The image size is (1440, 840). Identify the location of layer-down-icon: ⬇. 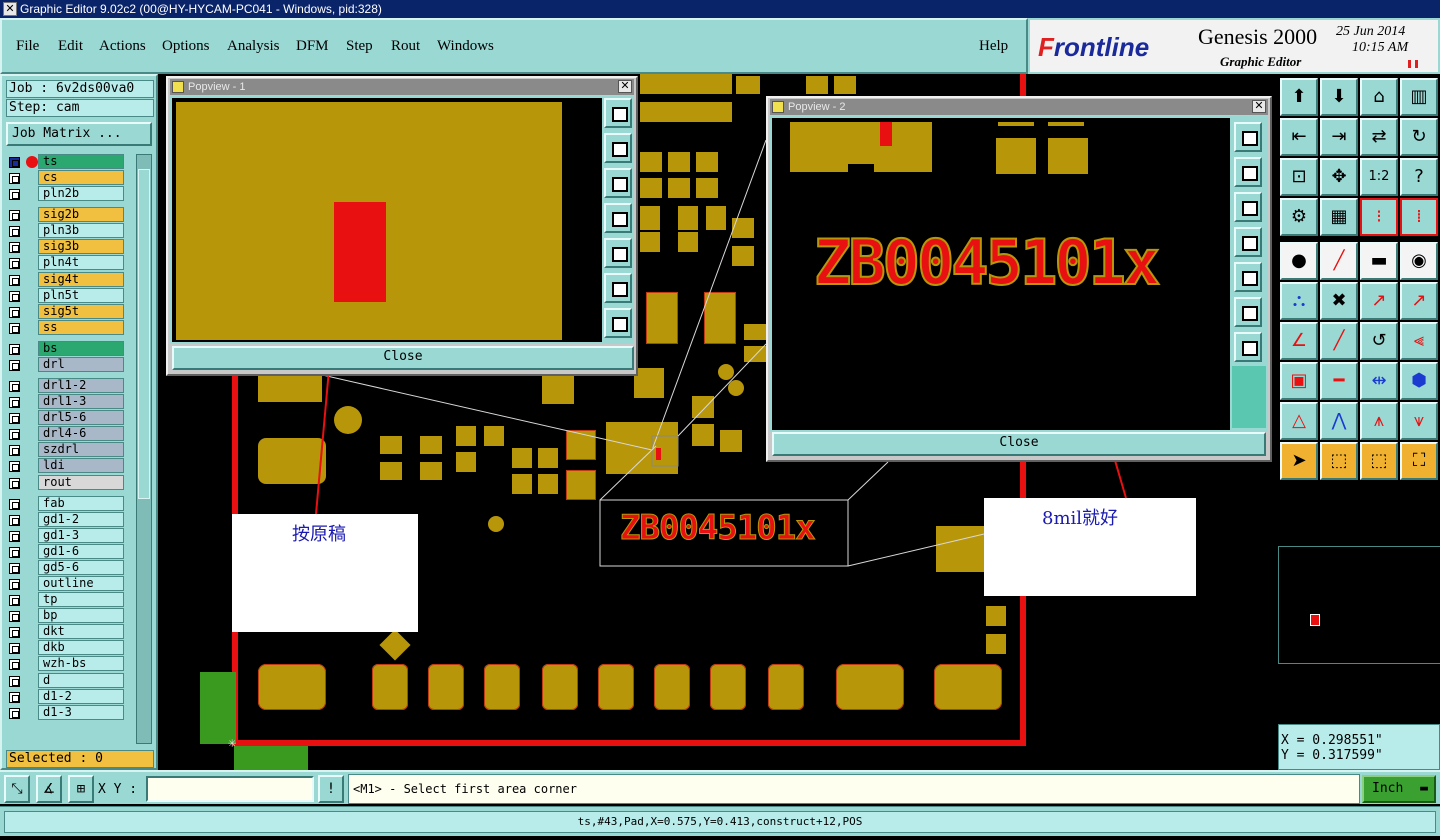
(1339, 97).